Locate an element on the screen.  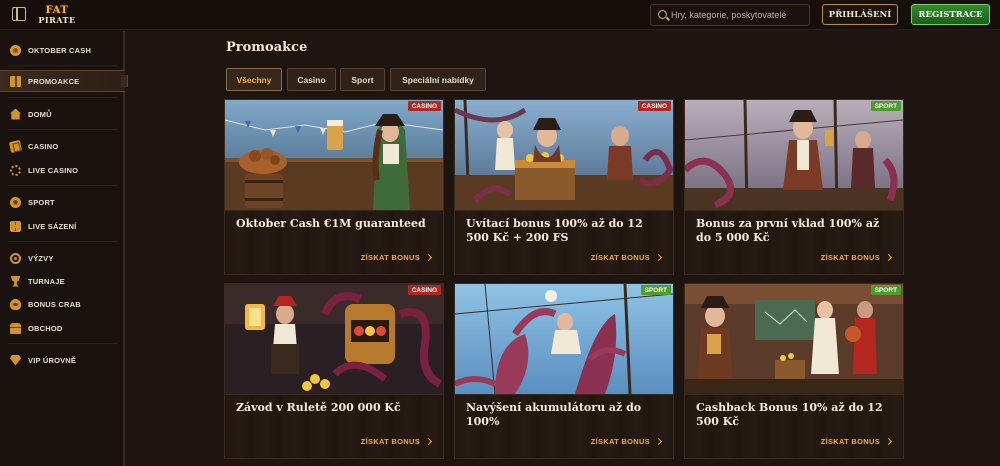
sidebar-toggle-icon is located at coordinates (19, 14).